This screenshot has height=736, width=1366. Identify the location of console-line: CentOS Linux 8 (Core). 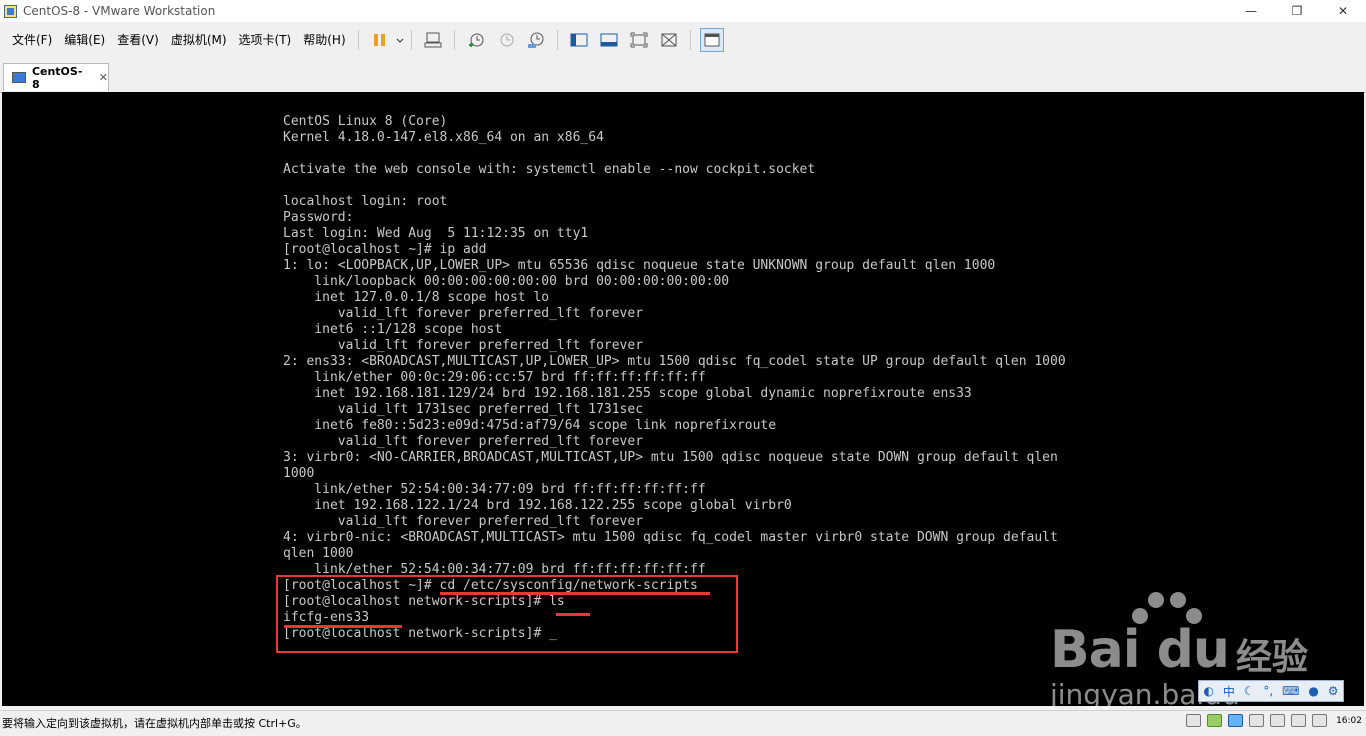
(365, 121).